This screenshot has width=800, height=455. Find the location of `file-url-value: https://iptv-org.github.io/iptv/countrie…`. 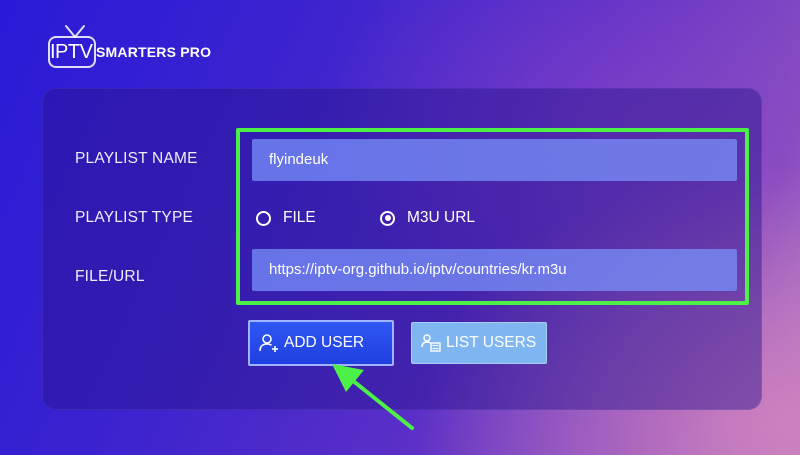

file-url-value: https://iptv-org.github.io/iptv/countrie… is located at coordinates (418, 269).